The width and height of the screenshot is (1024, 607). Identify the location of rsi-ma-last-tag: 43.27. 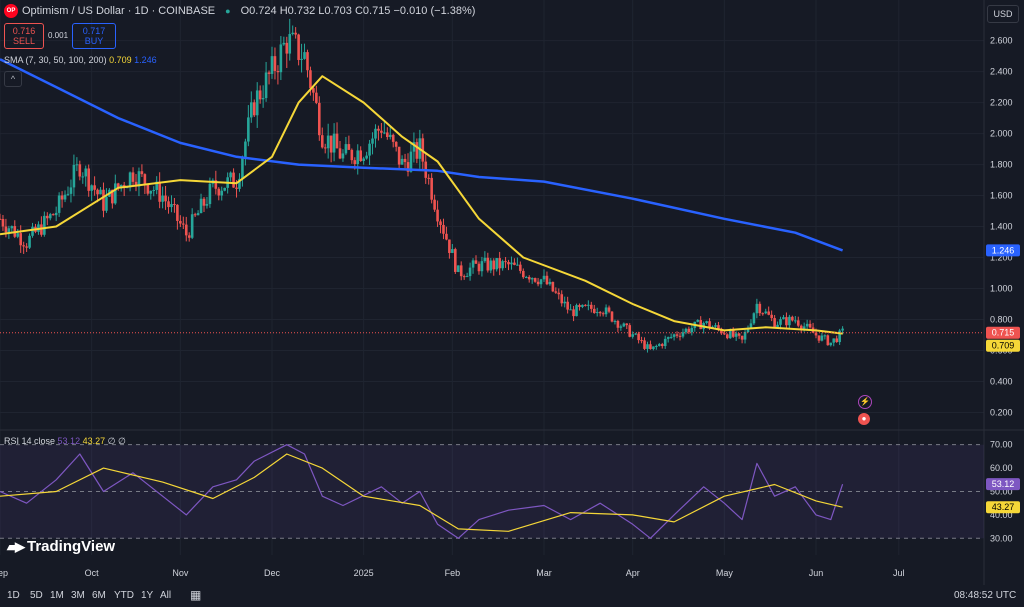
(1003, 507).